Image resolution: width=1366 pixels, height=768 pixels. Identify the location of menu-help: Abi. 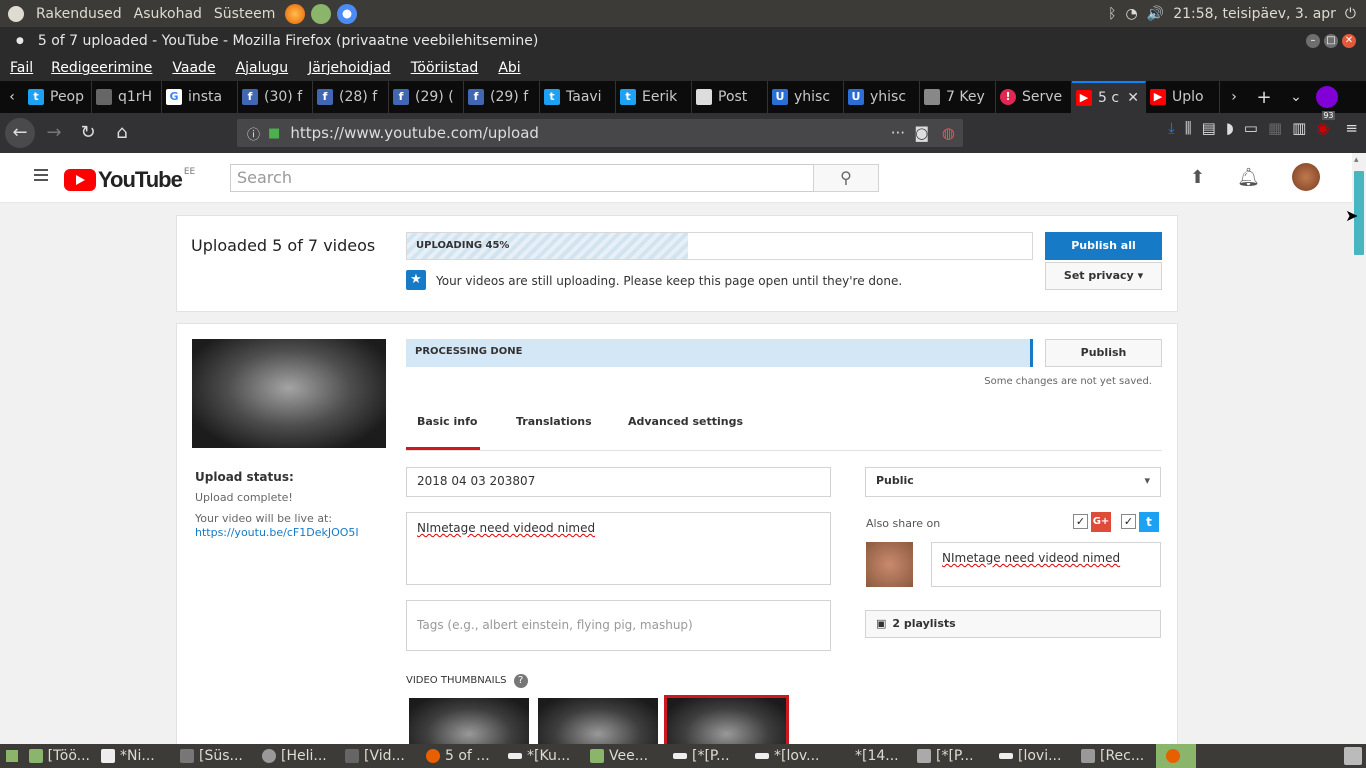
(509, 68).